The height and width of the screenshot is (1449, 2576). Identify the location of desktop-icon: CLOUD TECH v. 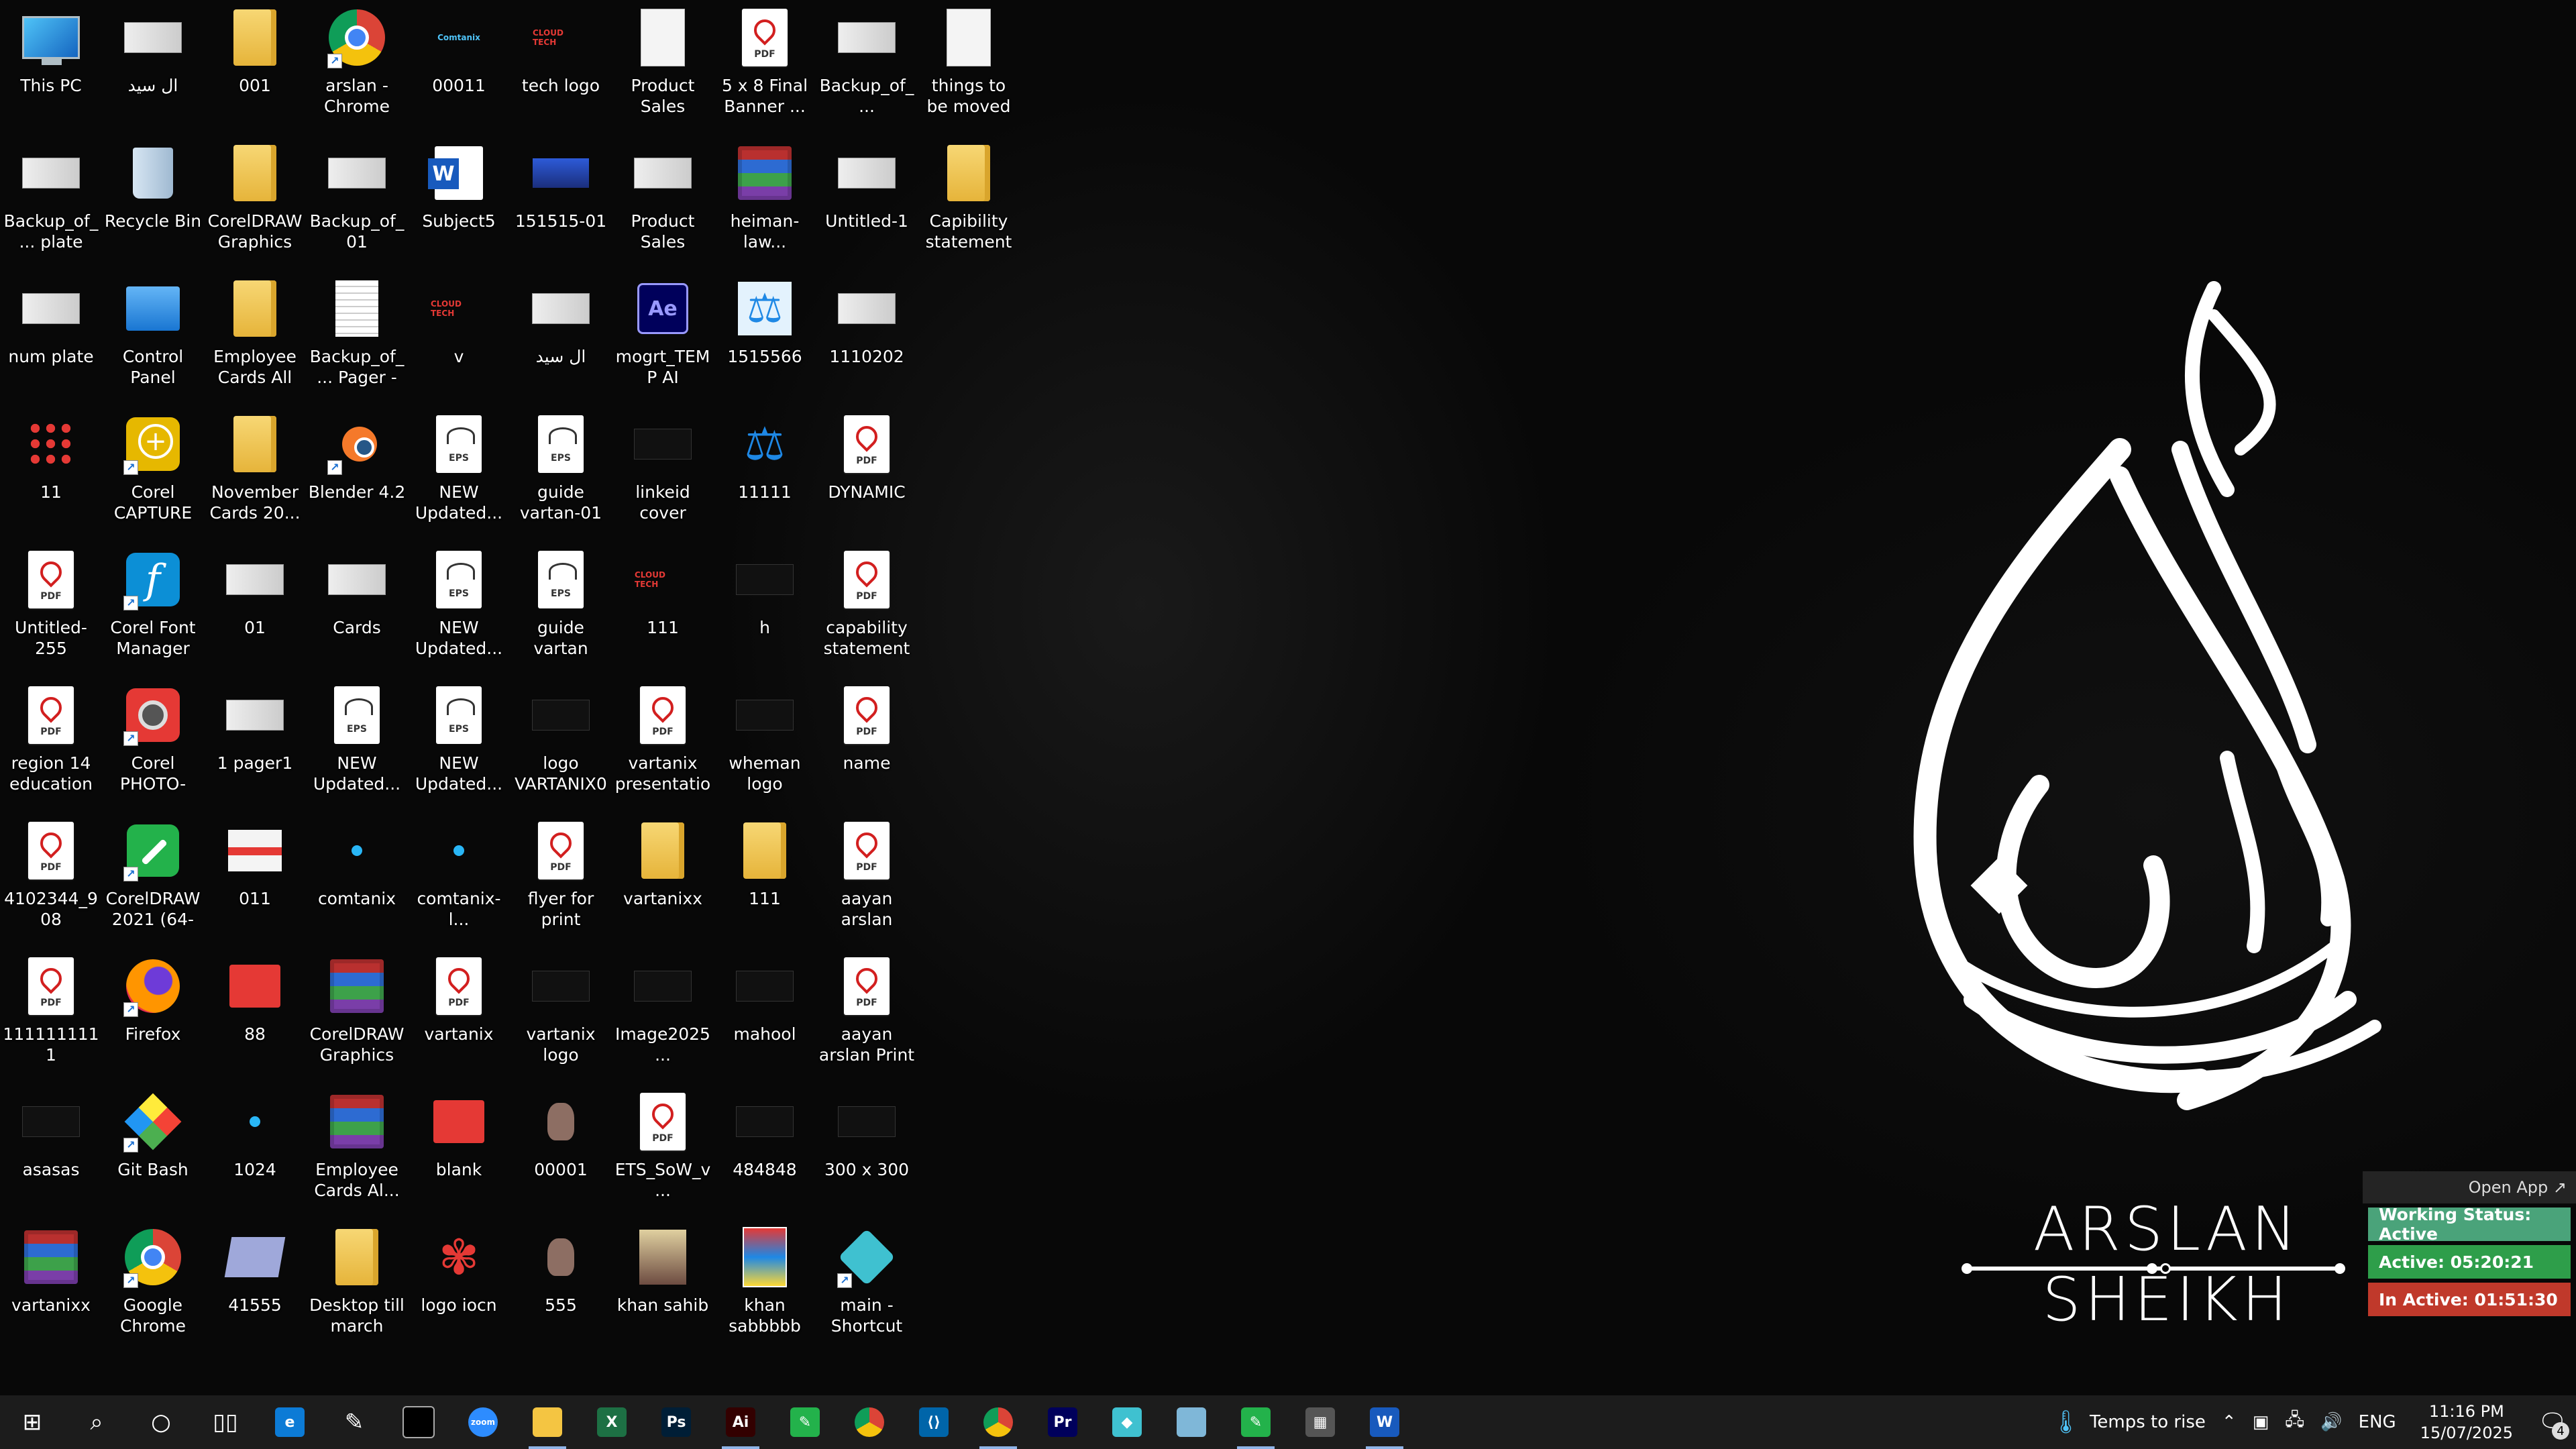
(459, 339).